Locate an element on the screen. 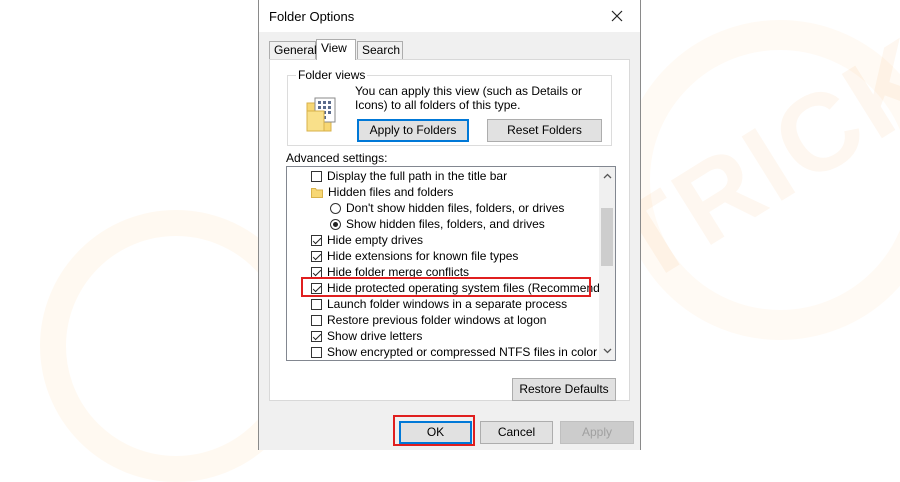  close-button is located at coordinates (617, 16).